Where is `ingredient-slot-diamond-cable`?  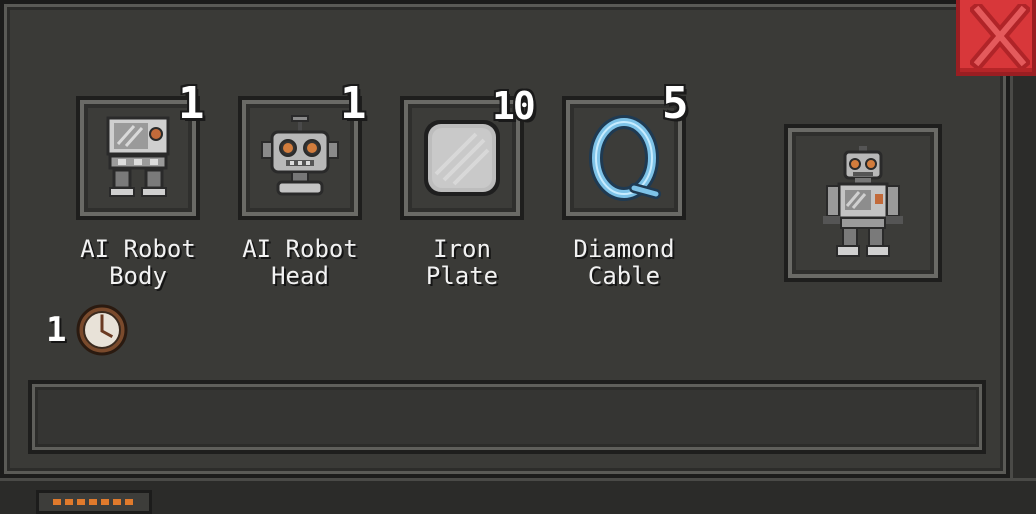
ingredient-slot-diamond-cable is located at coordinates (624, 158).